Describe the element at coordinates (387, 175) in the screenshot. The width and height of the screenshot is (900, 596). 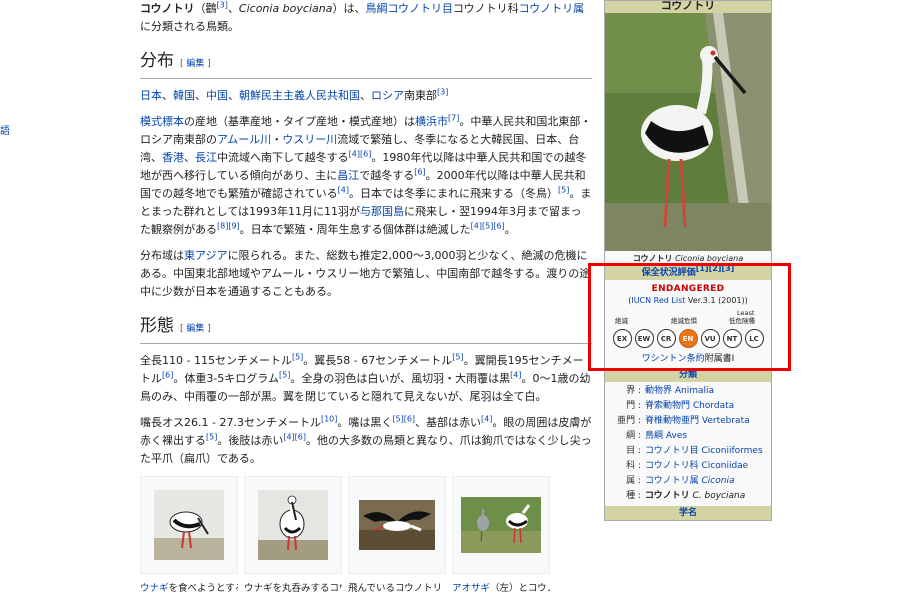
I see `text: で越冬する` at that location.